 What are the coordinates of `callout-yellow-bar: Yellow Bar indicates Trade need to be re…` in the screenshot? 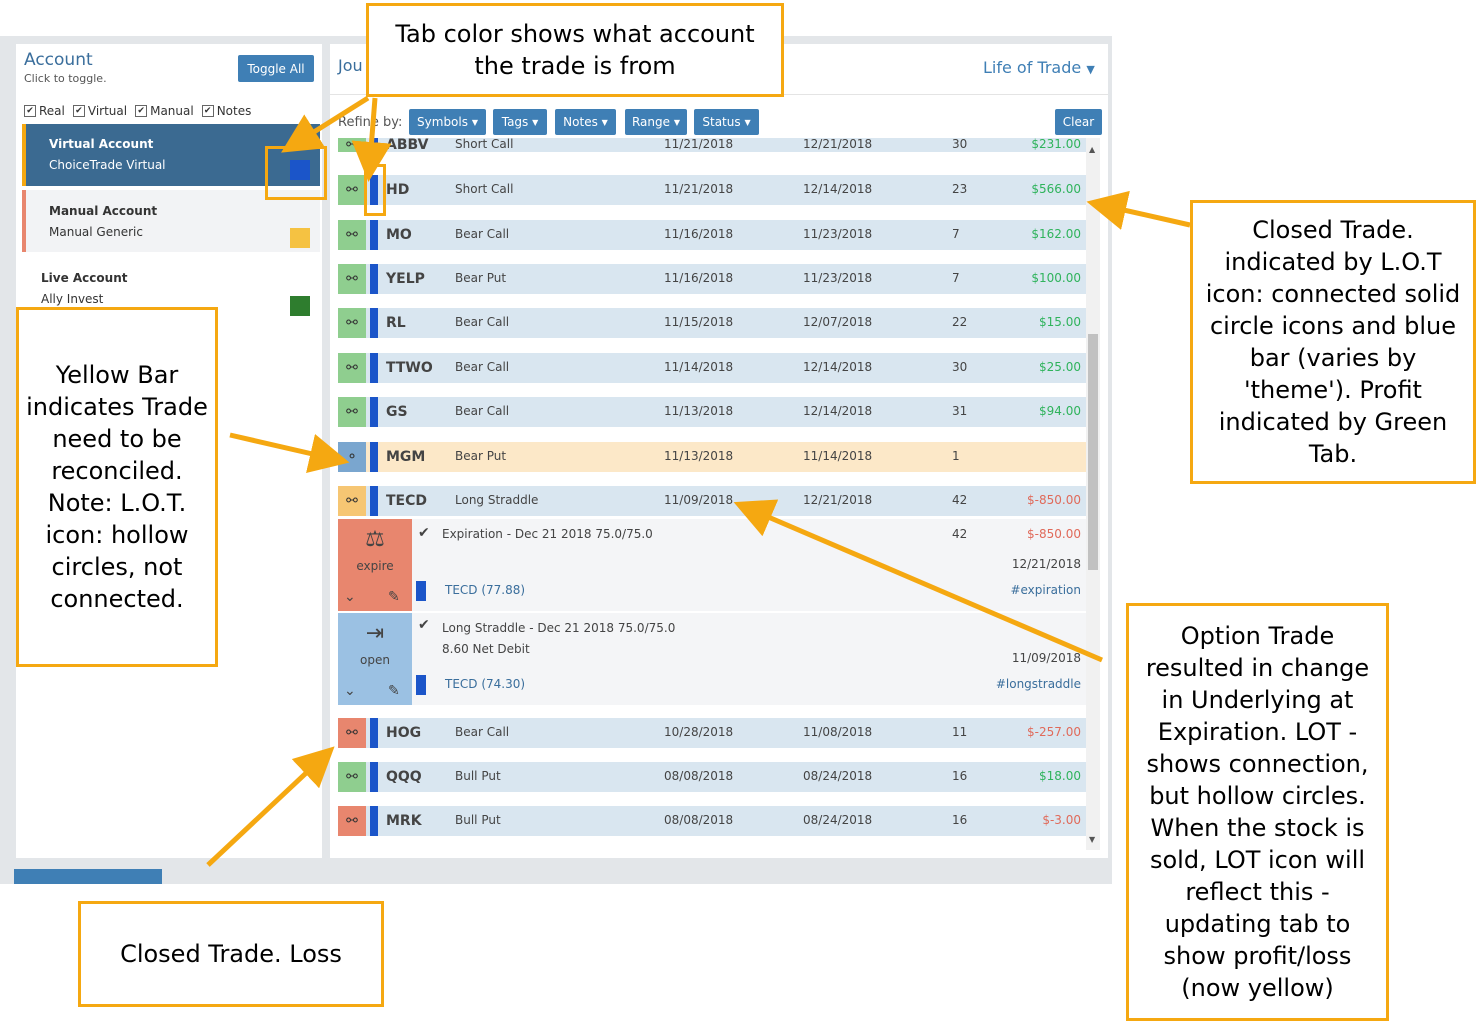 It's located at (117, 487).